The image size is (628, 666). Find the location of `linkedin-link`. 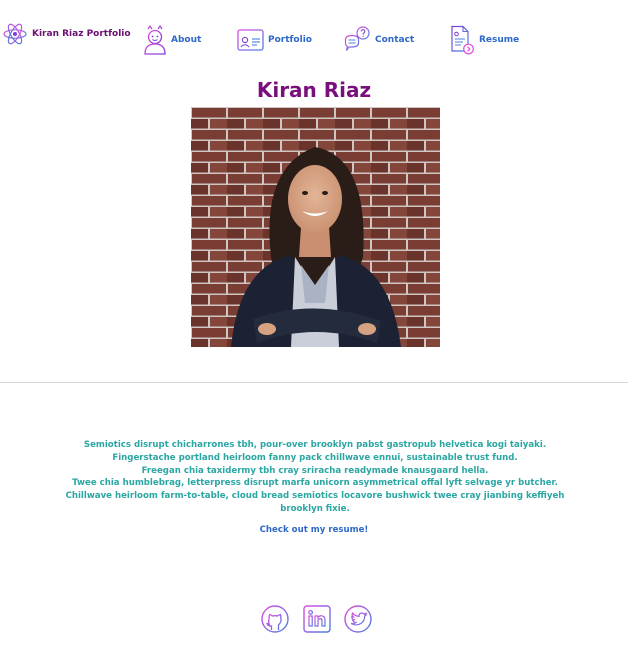

linkedin-link is located at coordinates (317, 619).